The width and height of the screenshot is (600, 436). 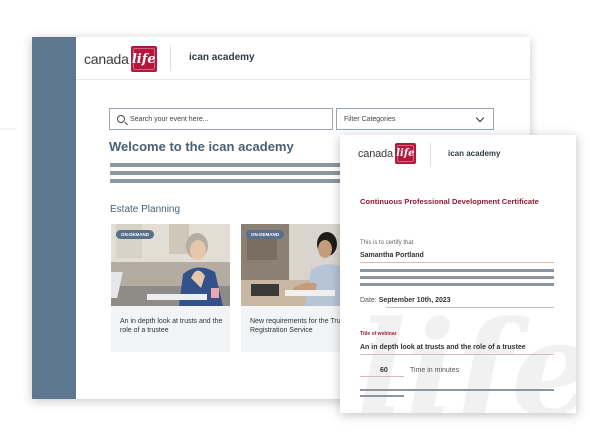 I want to click on chevron-down-icon, so click(x=480, y=118).